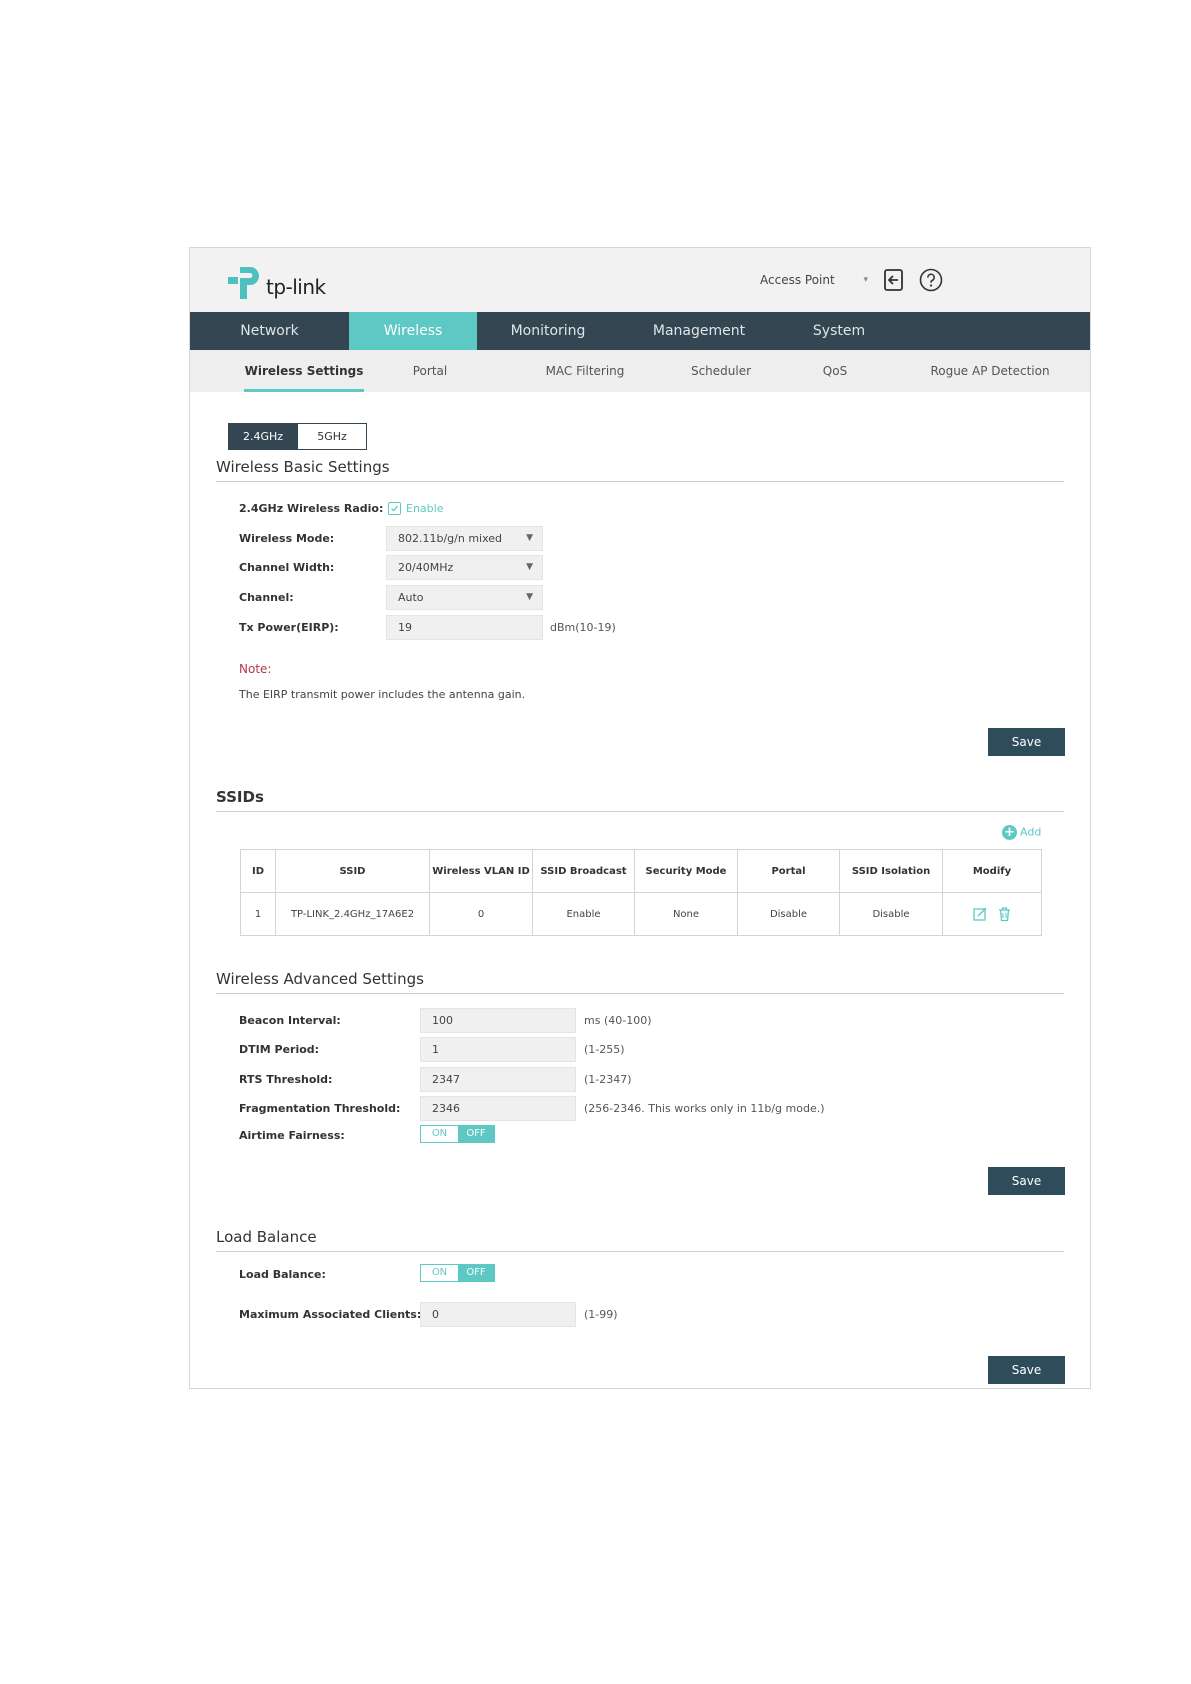  Describe the element at coordinates (548, 331) in the screenshot. I see `tab-monitoring: Monitoring` at that location.